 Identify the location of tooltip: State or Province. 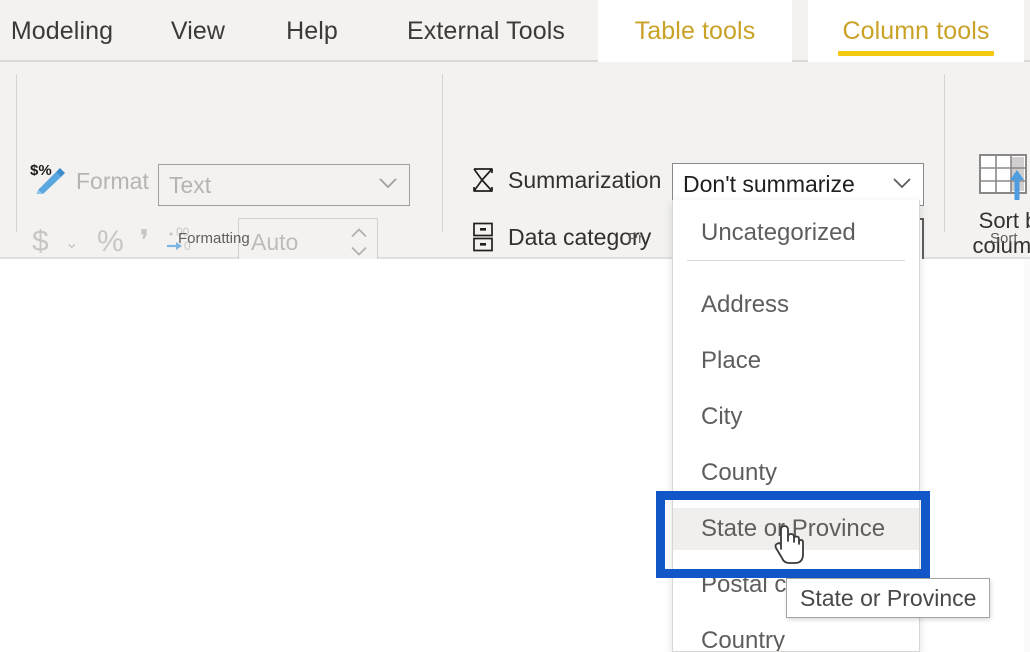
(888, 598).